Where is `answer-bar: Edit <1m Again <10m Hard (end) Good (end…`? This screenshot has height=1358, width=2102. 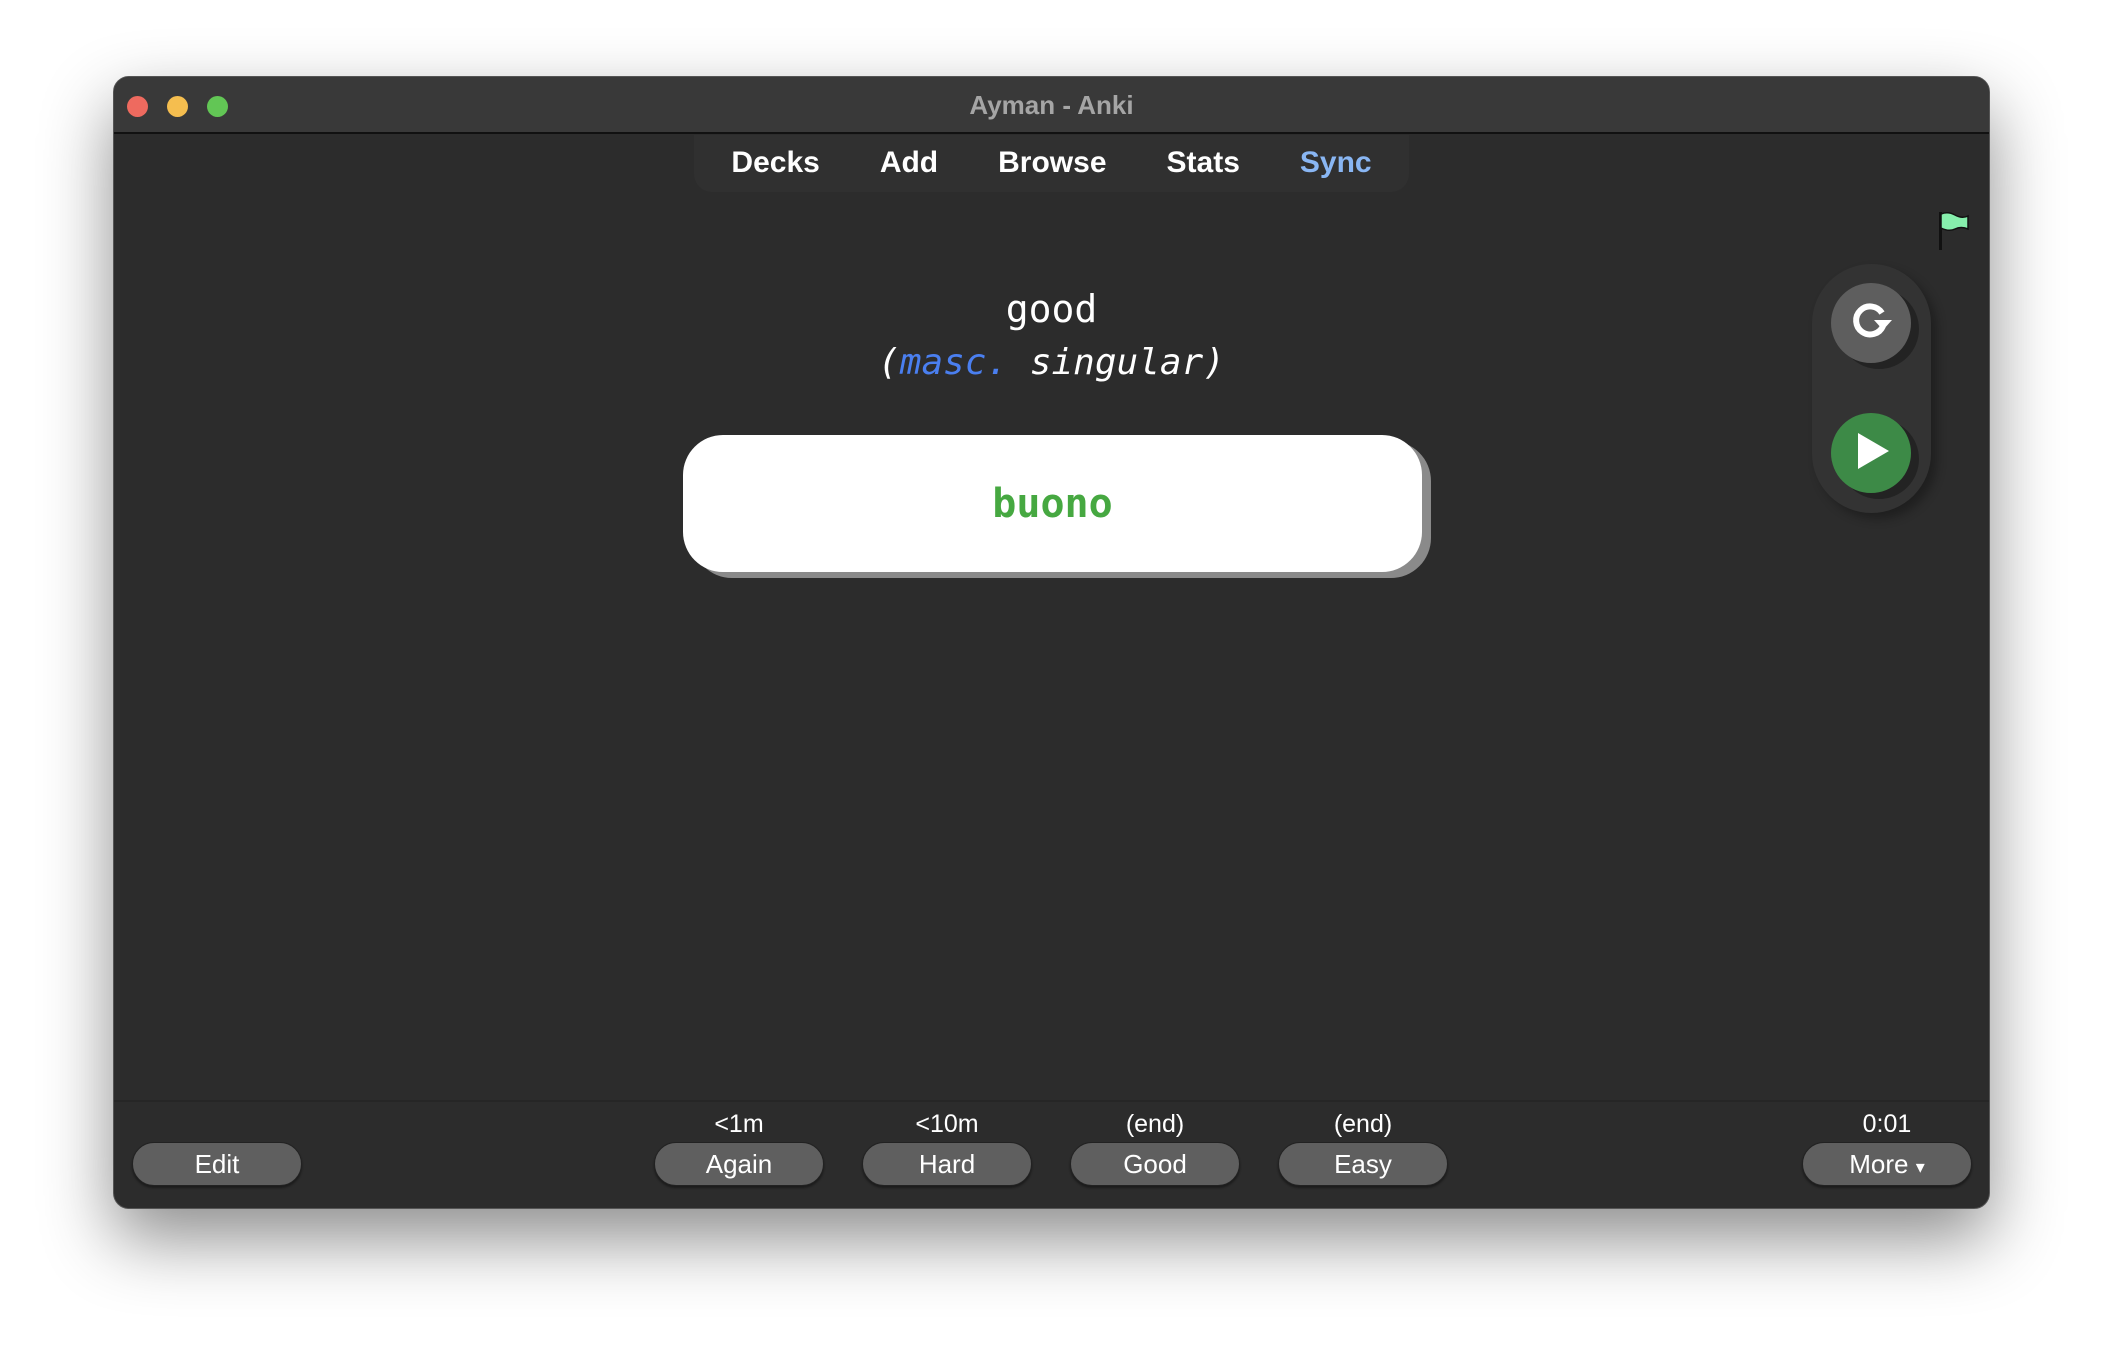
answer-bar: Edit <1m Again <10m Hard (end) Good (end… is located at coordinates (1051, 1154).